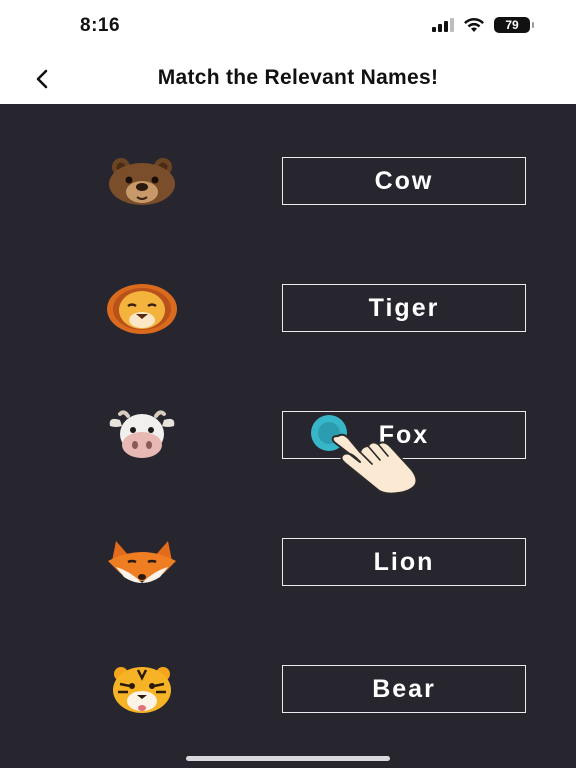 This screenshot has height=768, width=576. I want to click on name-label: Bear, so click(404, 688).